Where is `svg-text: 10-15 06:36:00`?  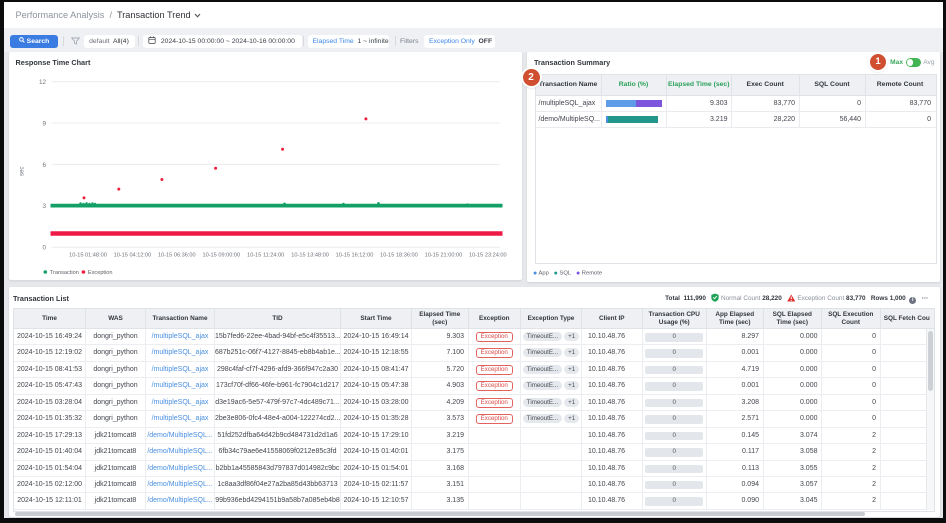
svg-text: 10-15 06:36:00 is located at coordinates (176, 255).